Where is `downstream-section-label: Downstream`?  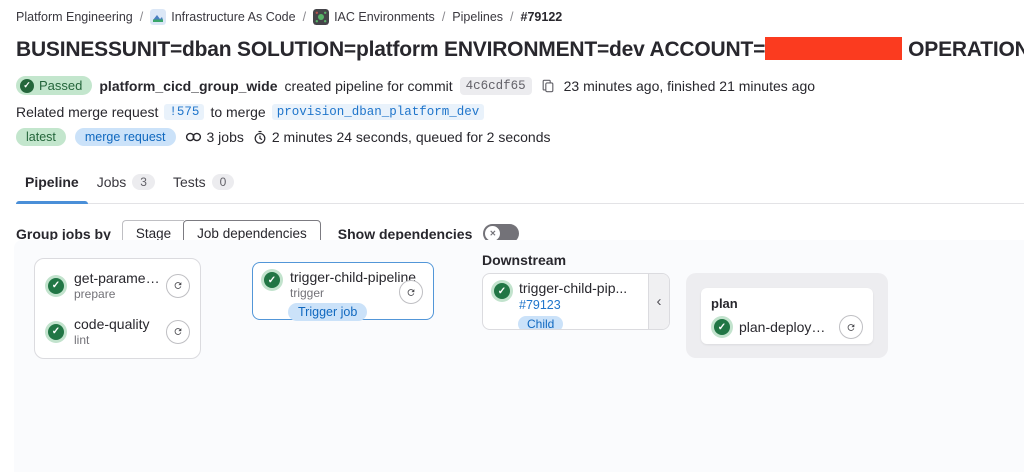
downstream-section-label: Downstream is located at coordinates (524, 260).